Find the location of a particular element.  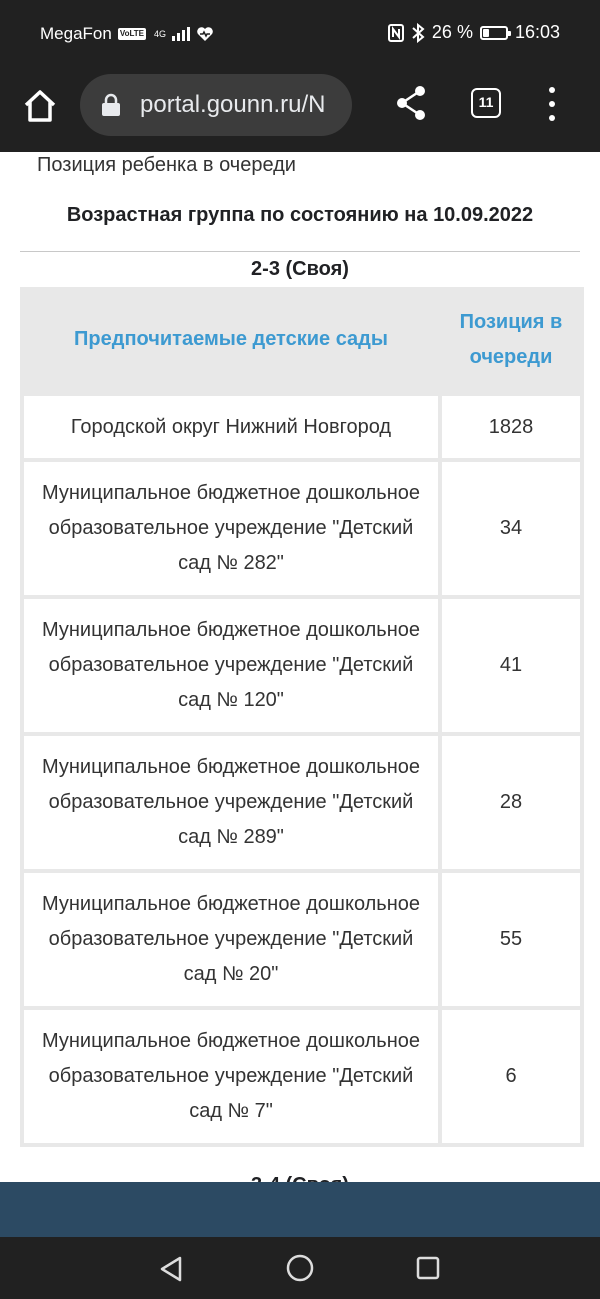

group-title: 2-3 (Своя) is located at coordinates (300, 269).